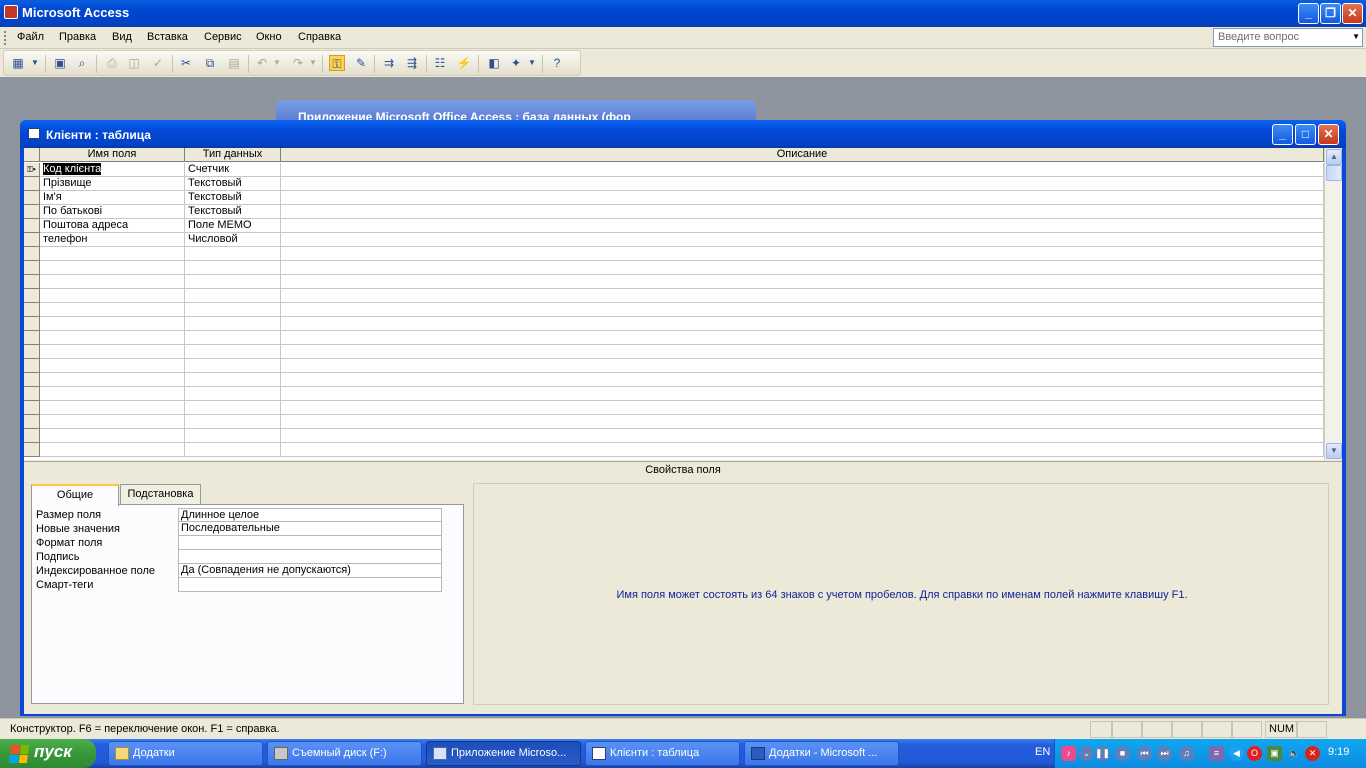 The image size is (1366, 768). I want to click on back-arrow-icon: ◀, so click(1236, 753).